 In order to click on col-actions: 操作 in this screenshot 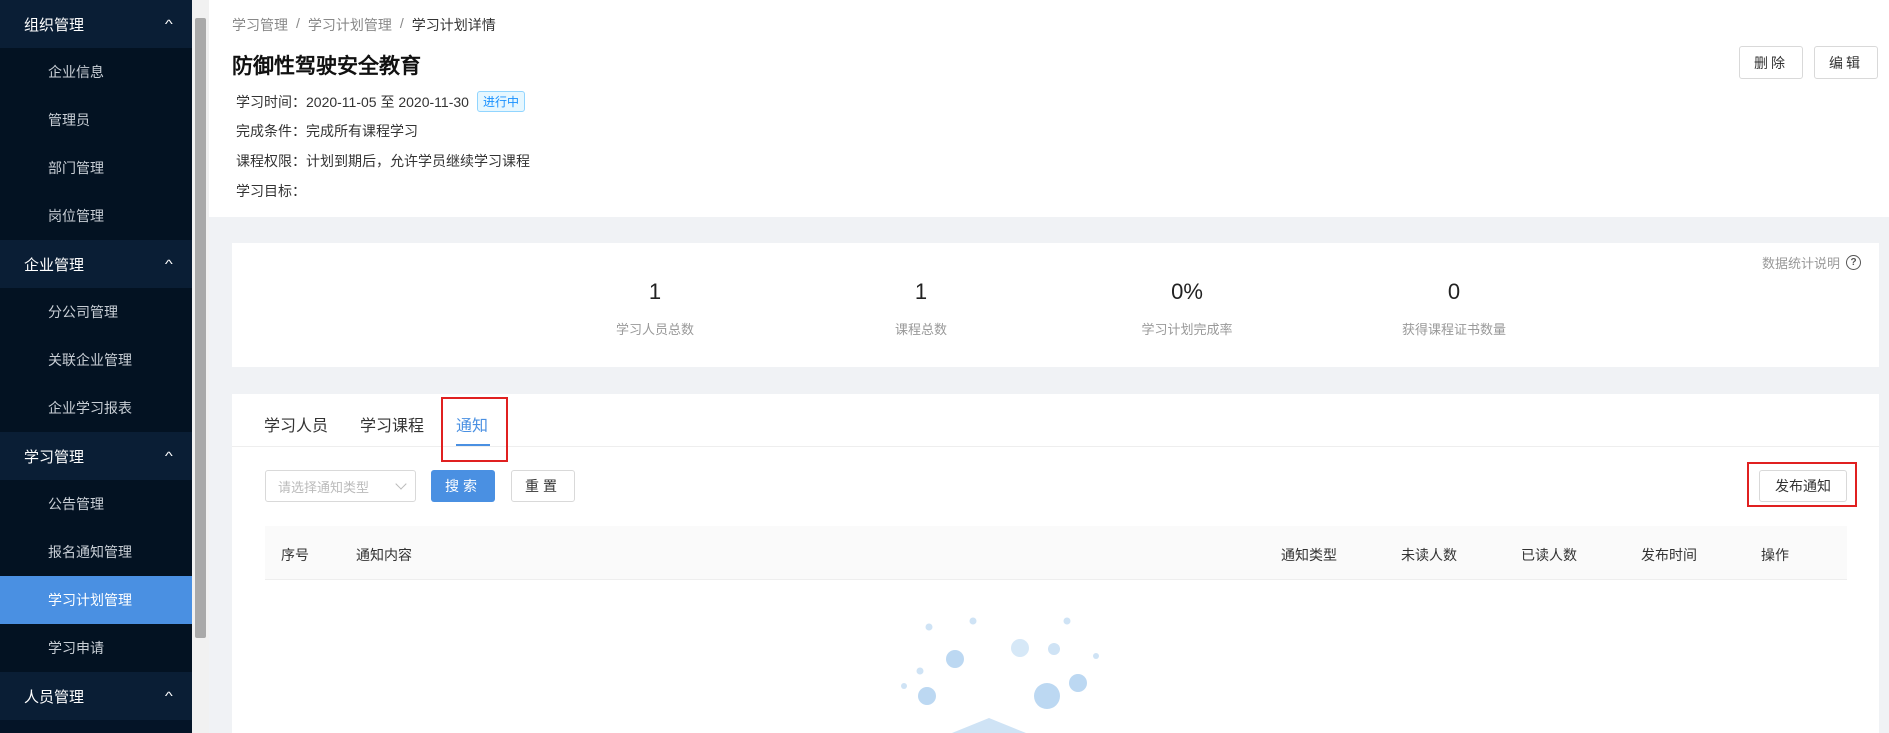, I will do `click(1775, 555)`.